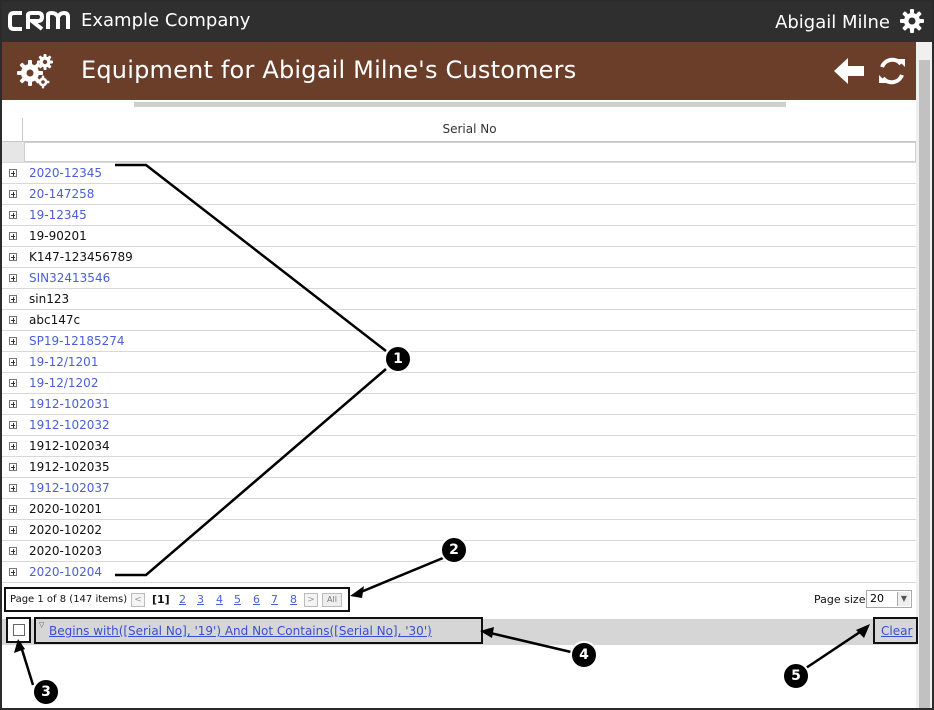  What do you see at coordinates (219, 599) in the screenshot?
I see `page-link: 4` at bounding box center [219, 599].